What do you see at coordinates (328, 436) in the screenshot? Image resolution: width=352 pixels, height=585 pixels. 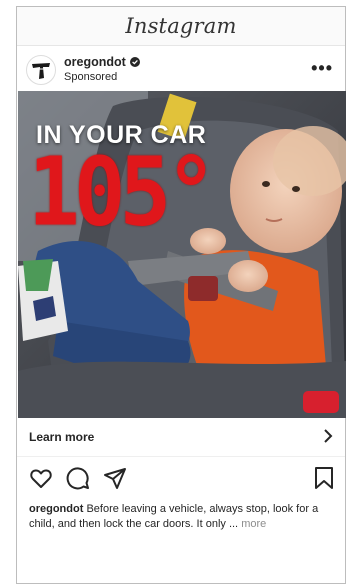 I see `chevron-right-icon` at bounding box center [328, 436].